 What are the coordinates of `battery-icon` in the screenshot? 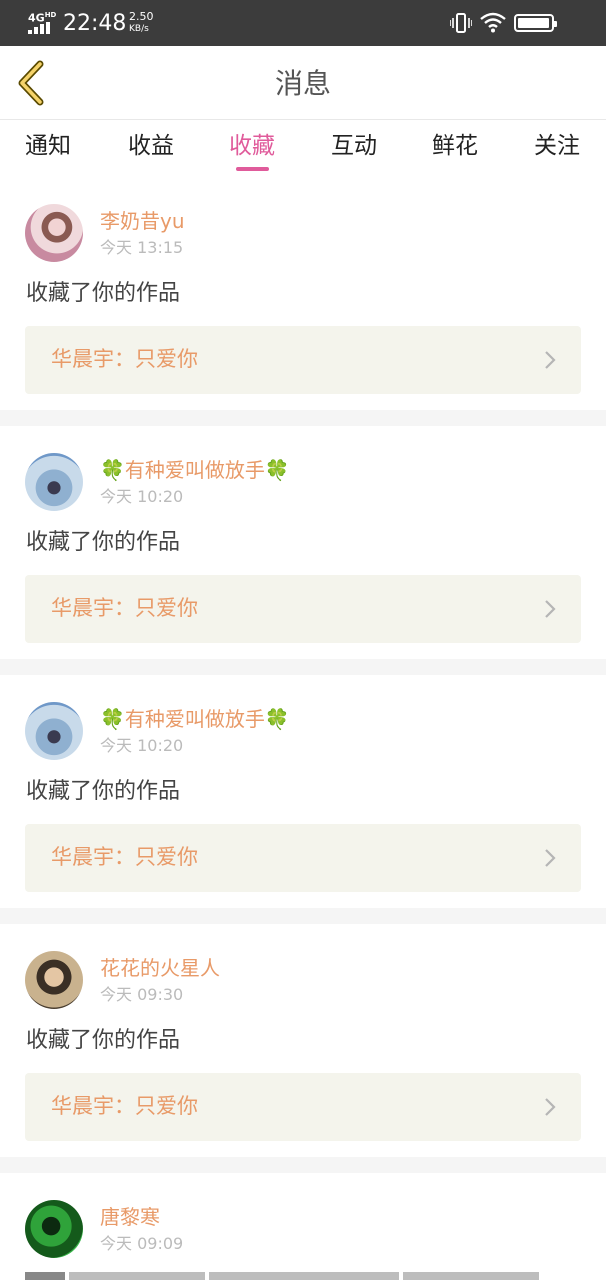 It's located at (535, 23).